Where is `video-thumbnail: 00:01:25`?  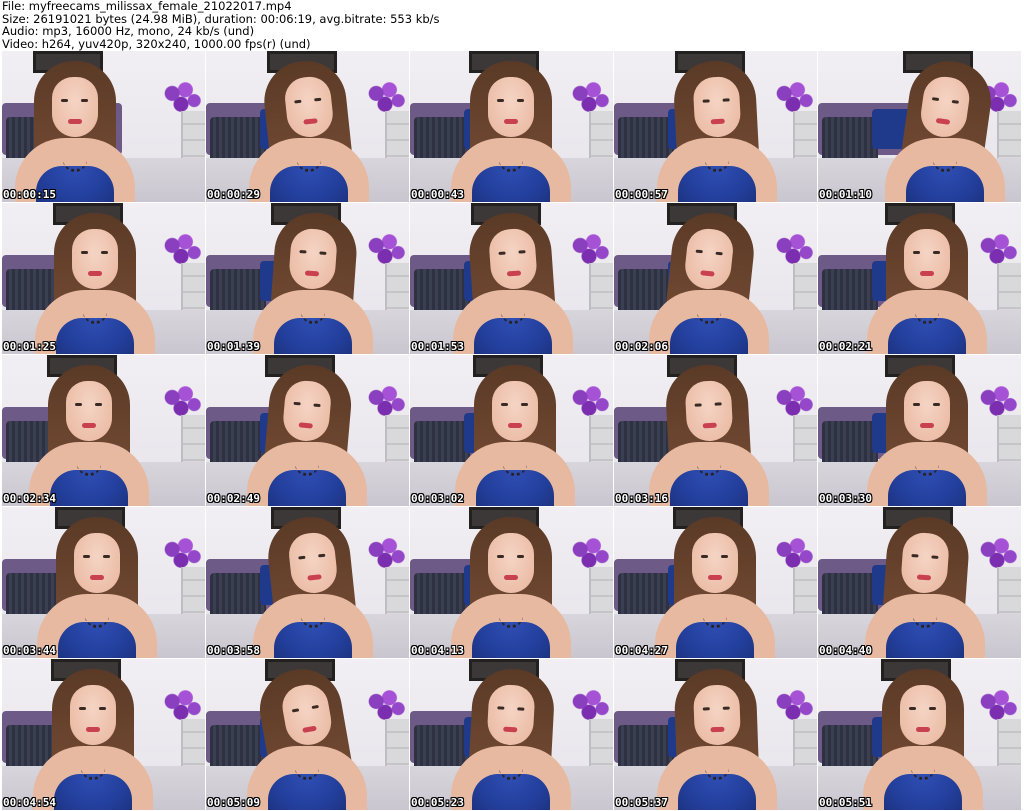
video-thumbnail: 00:01:25 is located at coordinates (103, 278).